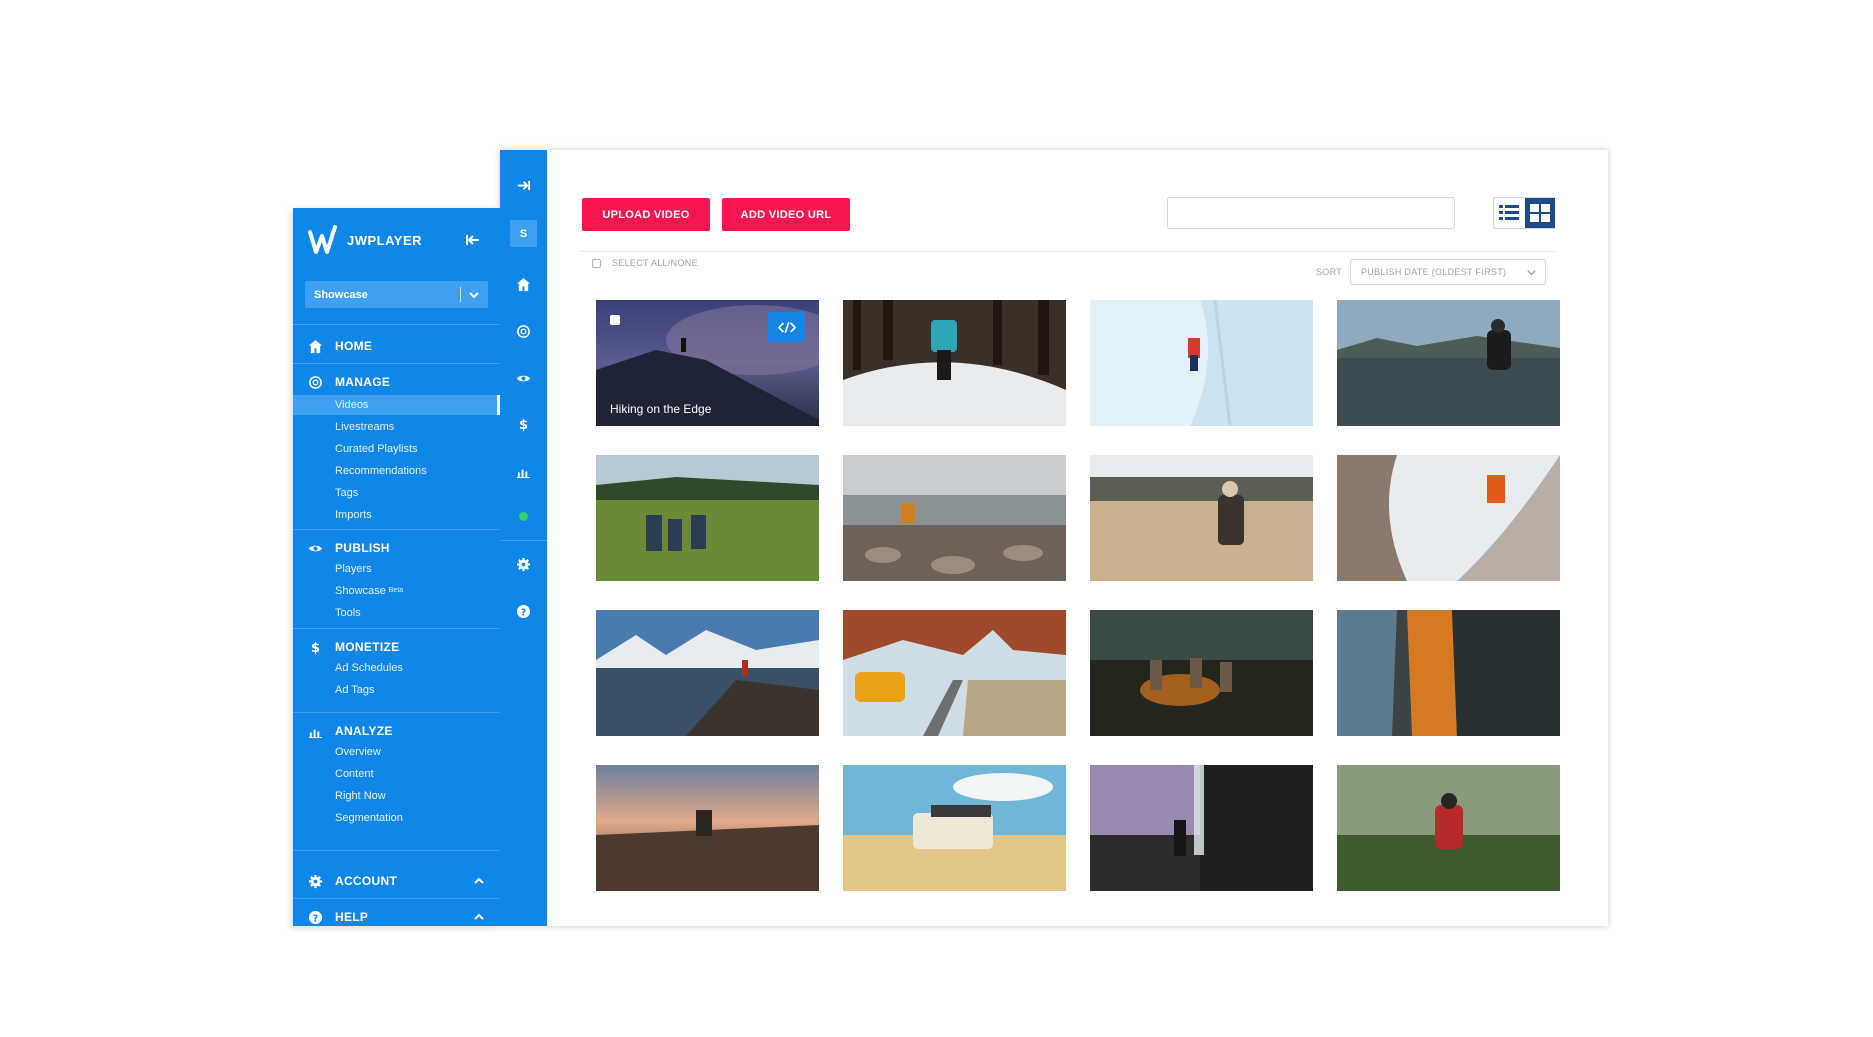 Image resolution: width=1873 pixels, height=1037 pixels. I want to click on select-all-control: SELECT ALL/NONE, so click(645, 263).